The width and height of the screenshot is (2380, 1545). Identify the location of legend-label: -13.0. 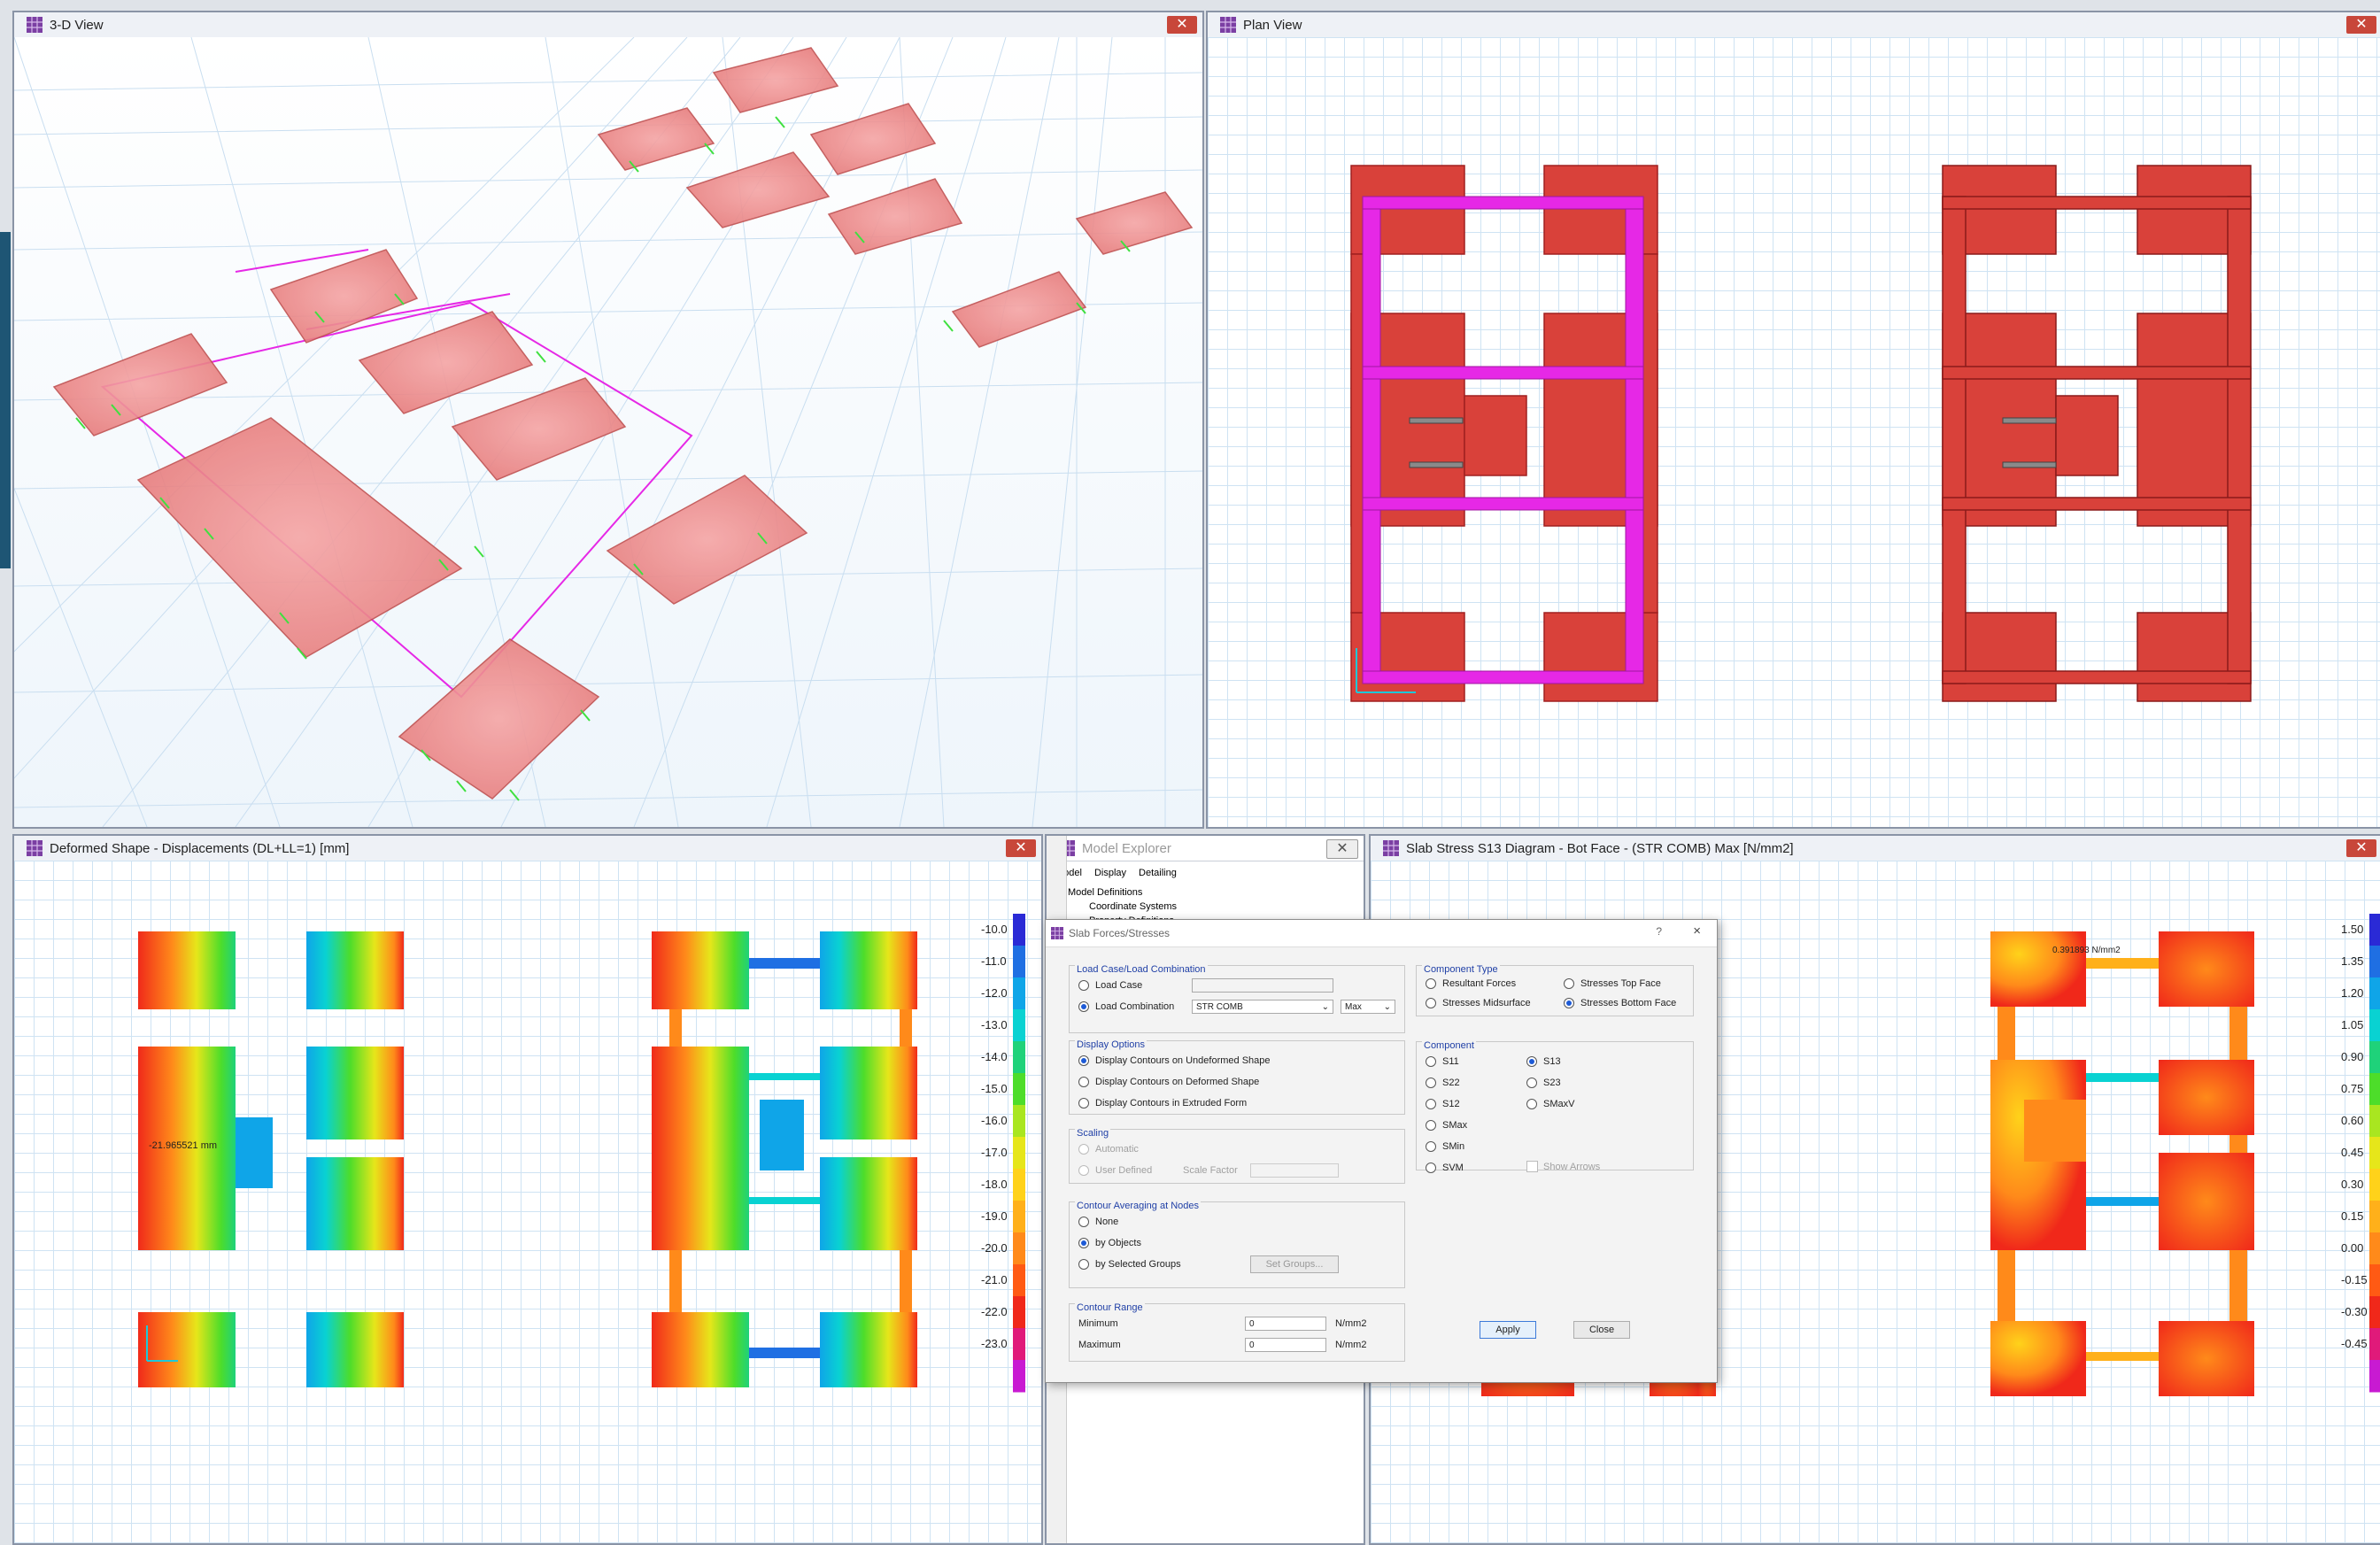
(994, 1024).